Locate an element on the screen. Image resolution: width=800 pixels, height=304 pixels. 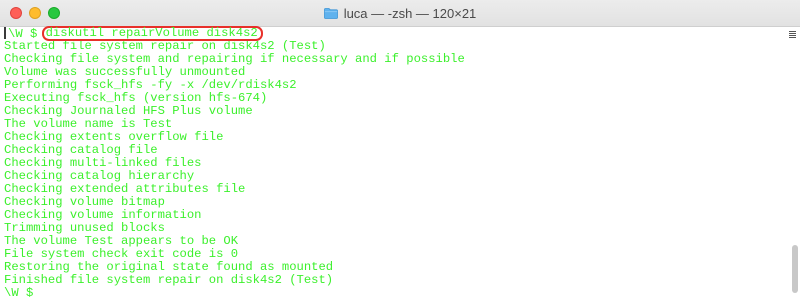
split-pane-icon is located at coordinates (792, 35).